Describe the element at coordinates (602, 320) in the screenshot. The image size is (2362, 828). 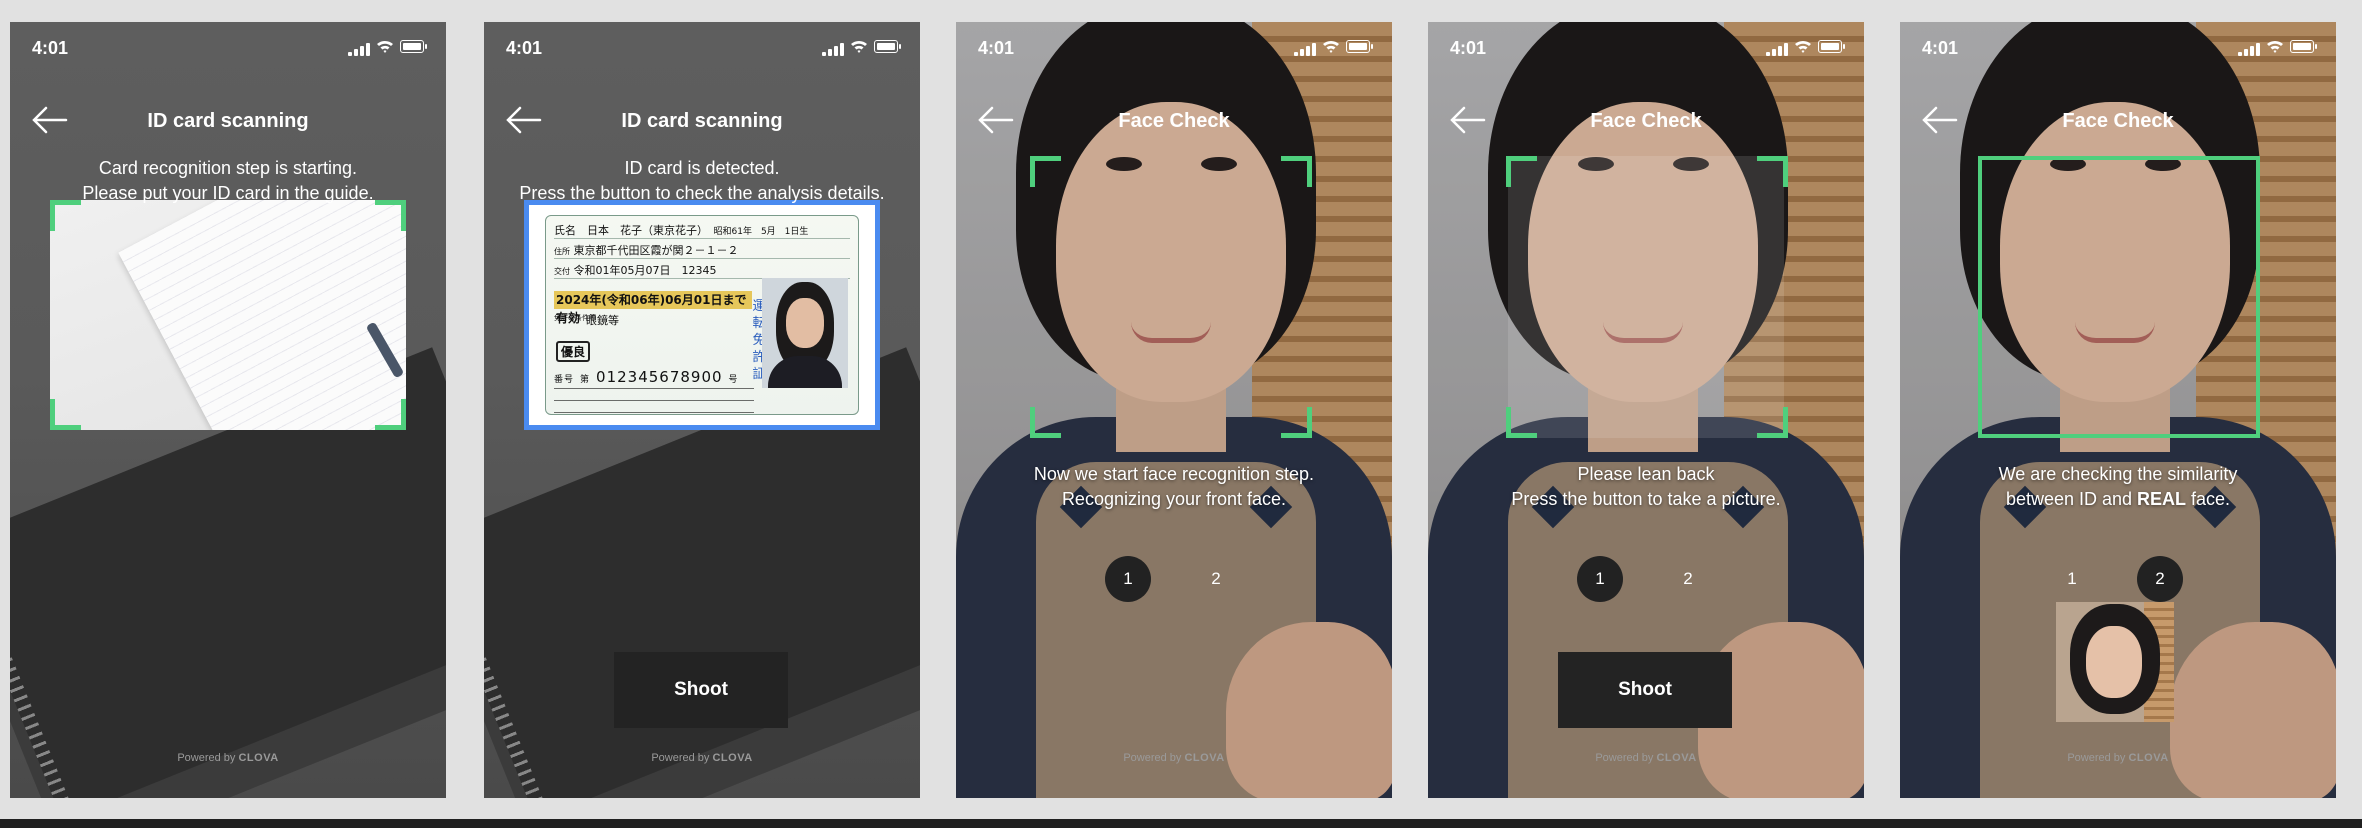
I see `license-condition: 眼鏡等` at that location.